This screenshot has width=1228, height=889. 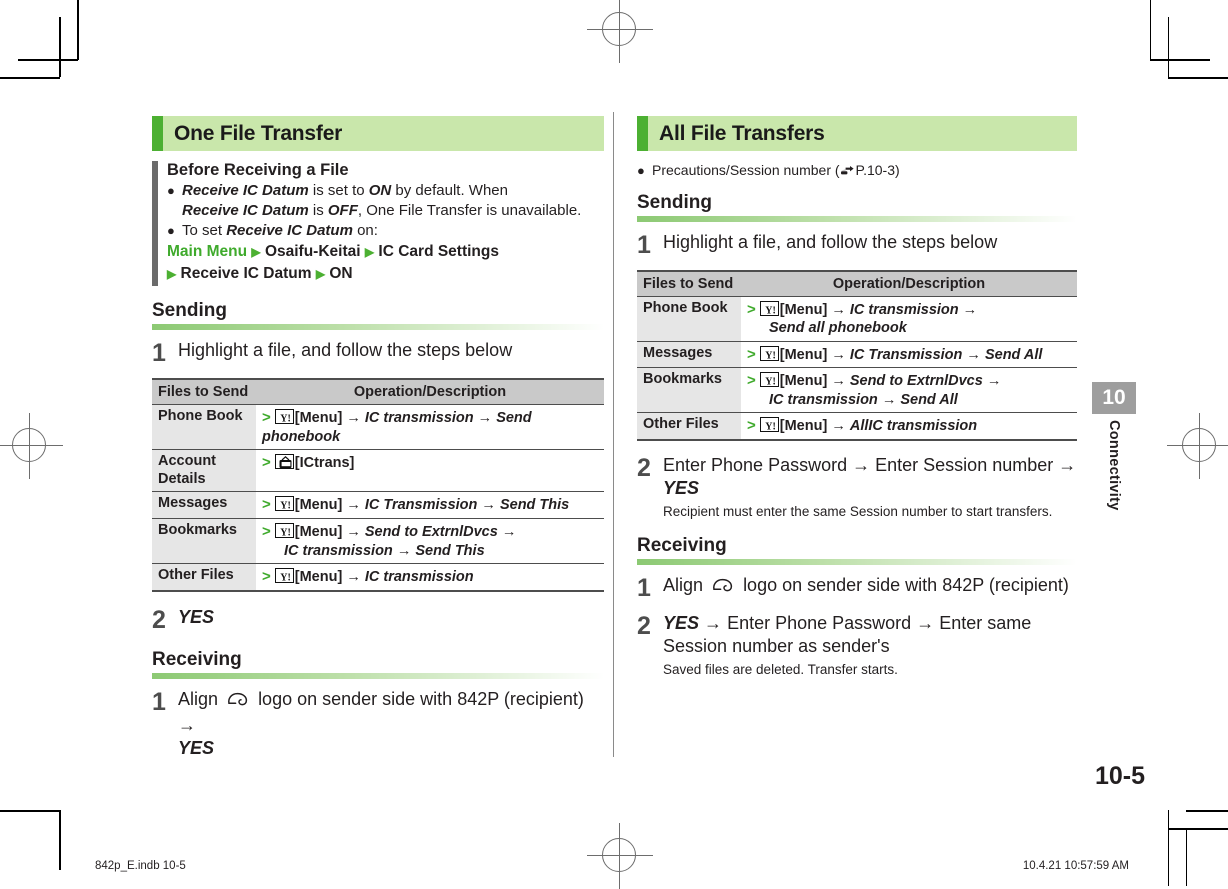 What do you see at coordinates (380, 190) in the screenshot?
I see `note-value-on: ON` at bounding box center [380, 190].